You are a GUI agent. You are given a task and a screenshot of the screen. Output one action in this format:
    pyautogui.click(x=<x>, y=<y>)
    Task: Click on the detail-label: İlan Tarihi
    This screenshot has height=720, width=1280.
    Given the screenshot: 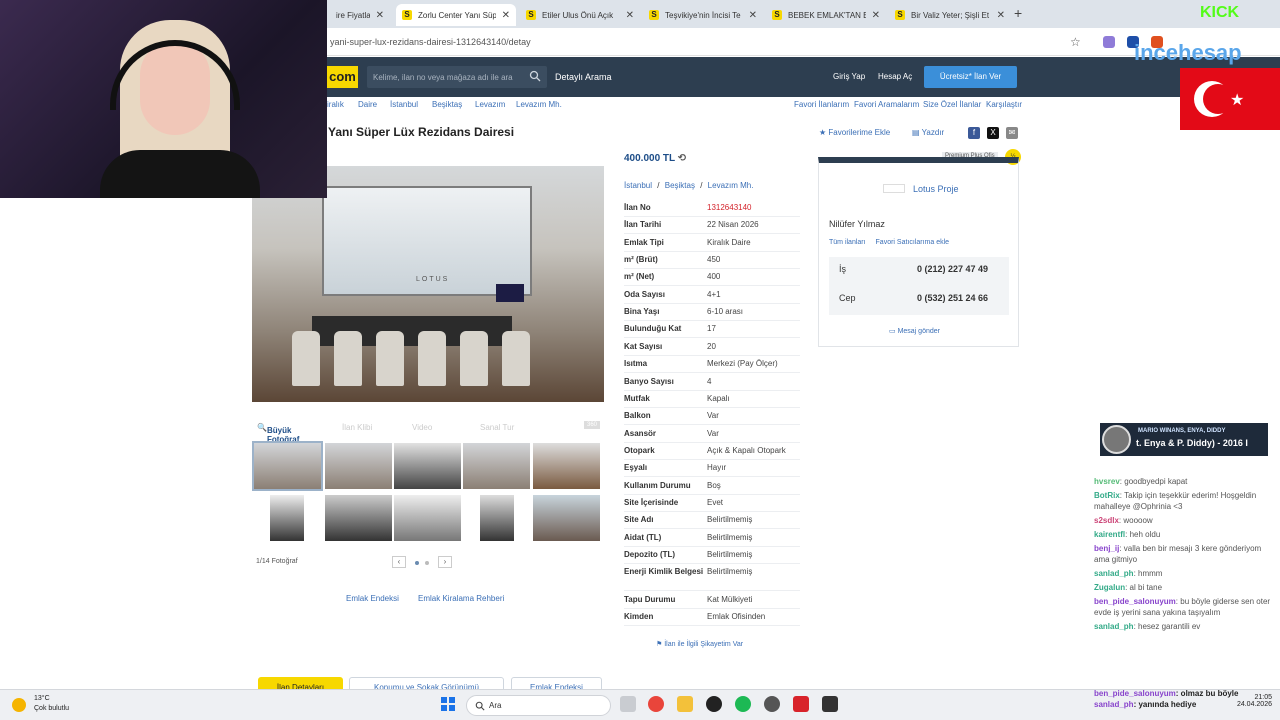 What is the action you would take?
    pyautogui.click(x=643, y=225)
    